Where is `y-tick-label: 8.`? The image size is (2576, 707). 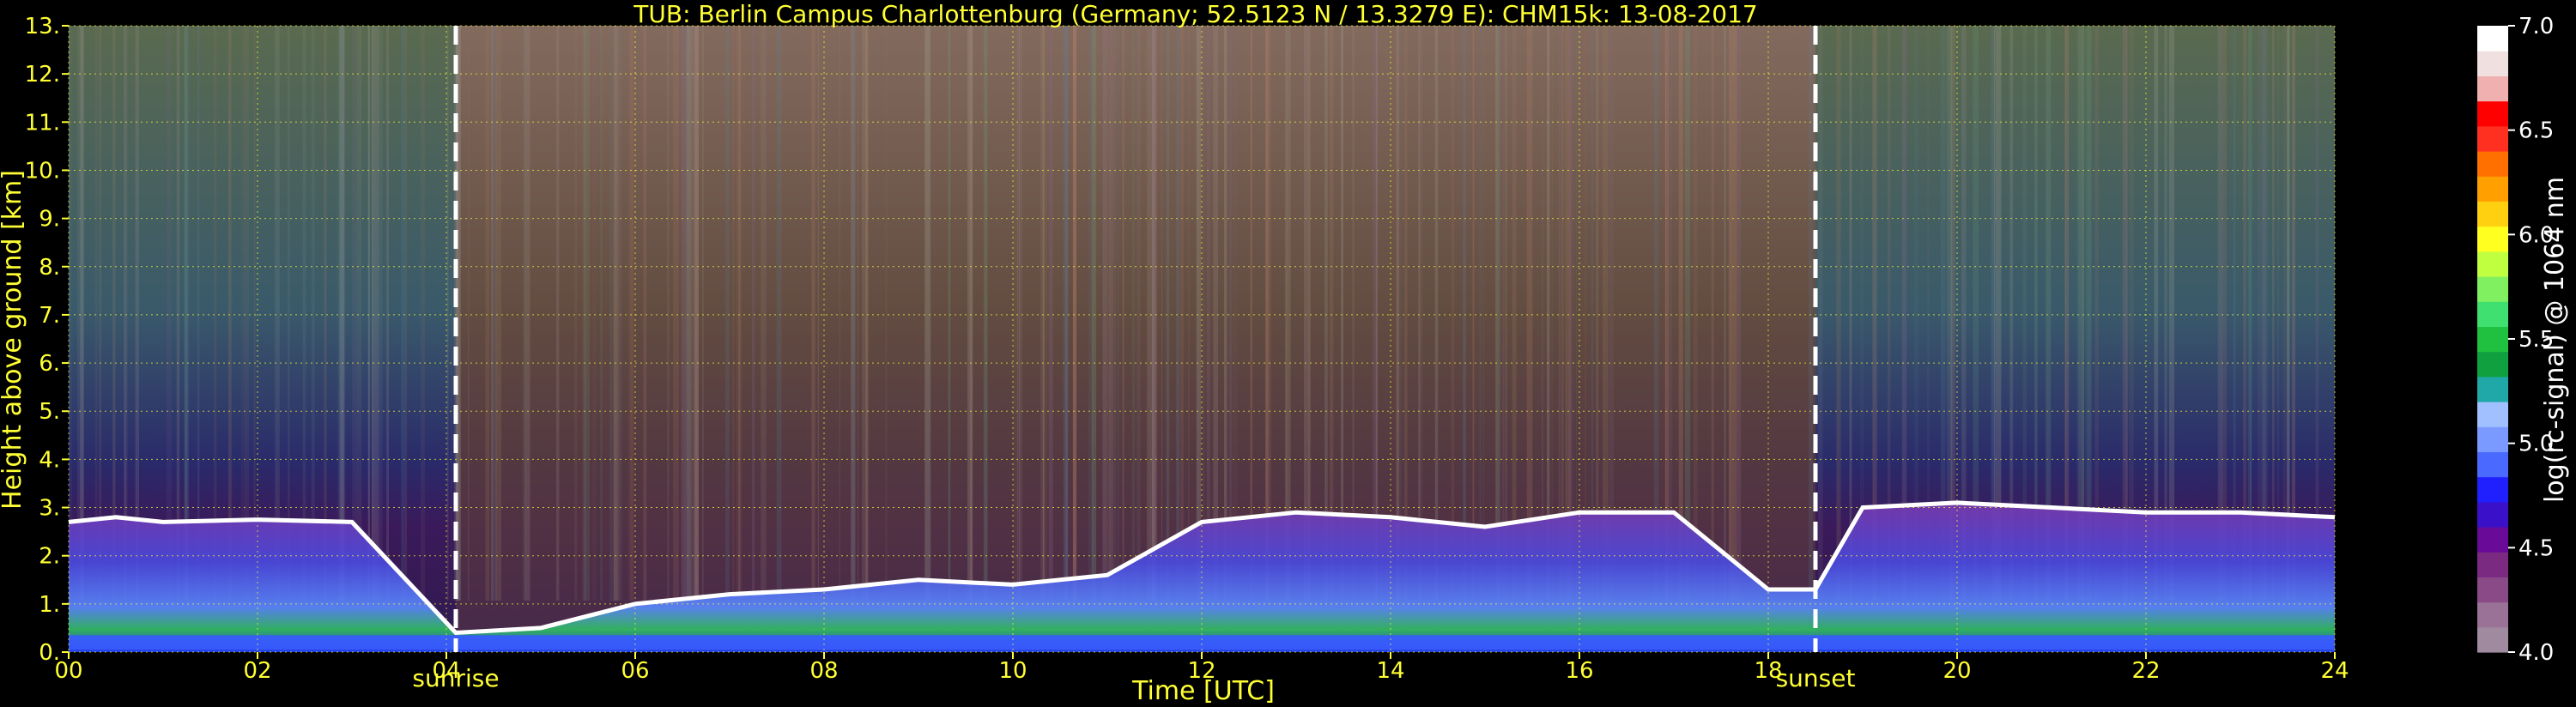
y-tick-label: 8. is located at coordinates (49, 268).